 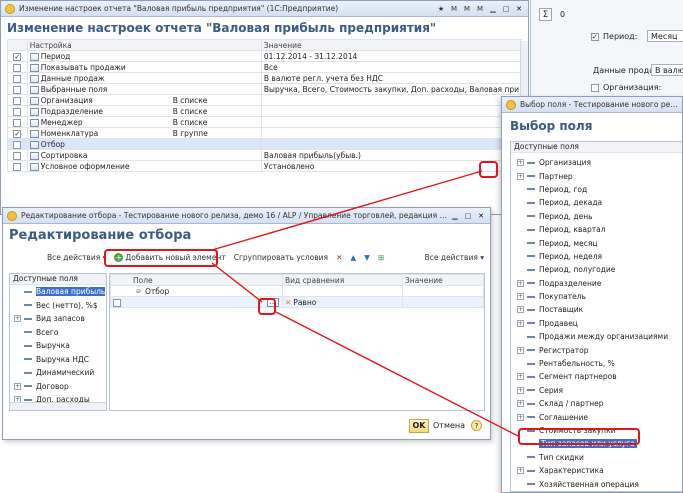 I want to click on setting-value: Все, so click(x=391, y=67).